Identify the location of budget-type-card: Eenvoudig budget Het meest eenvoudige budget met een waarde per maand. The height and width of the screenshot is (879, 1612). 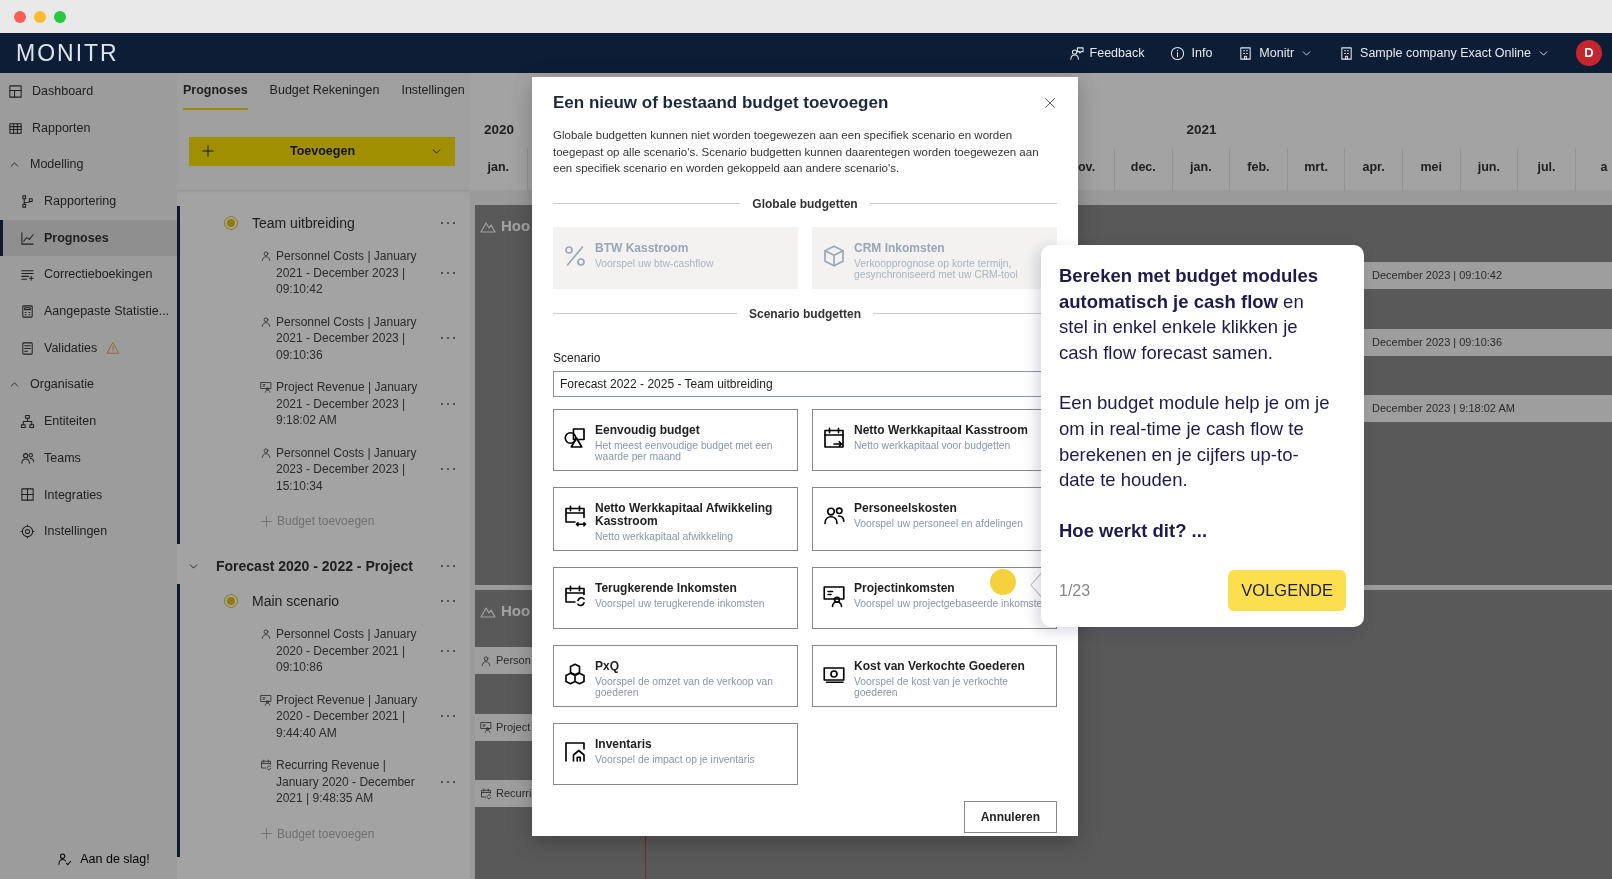
(675, 439).